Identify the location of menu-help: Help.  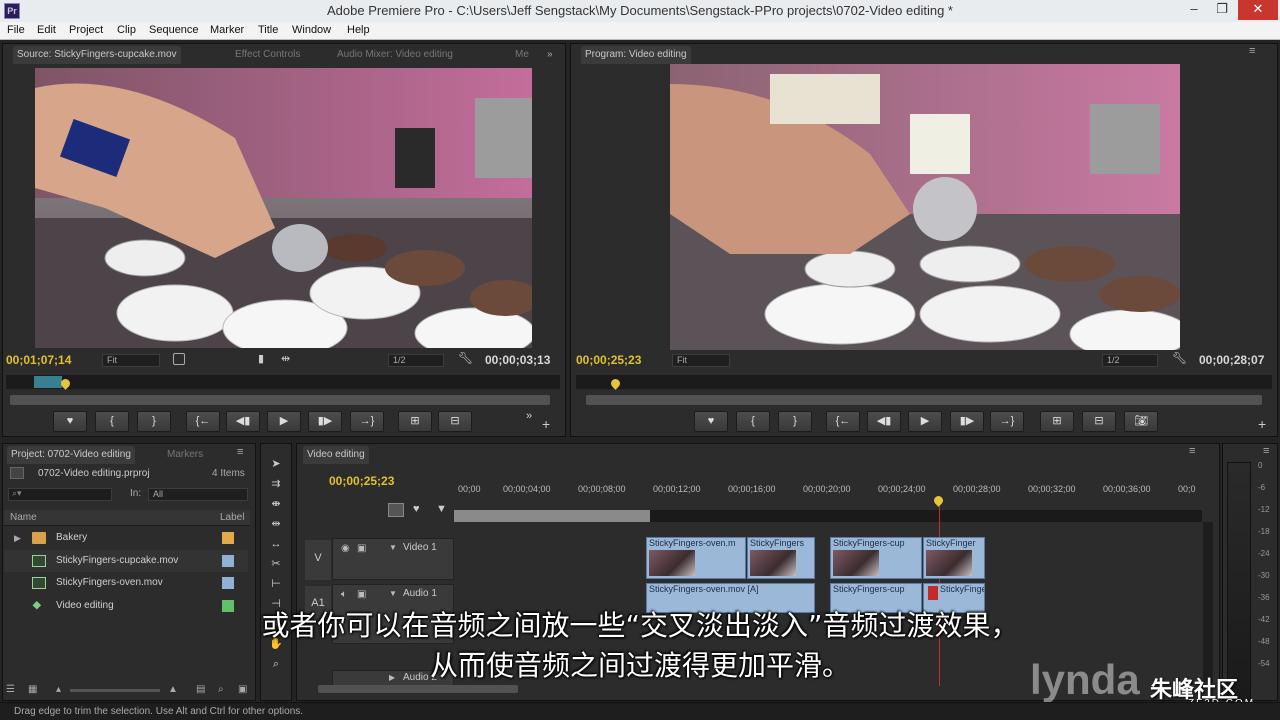
(358, 30).